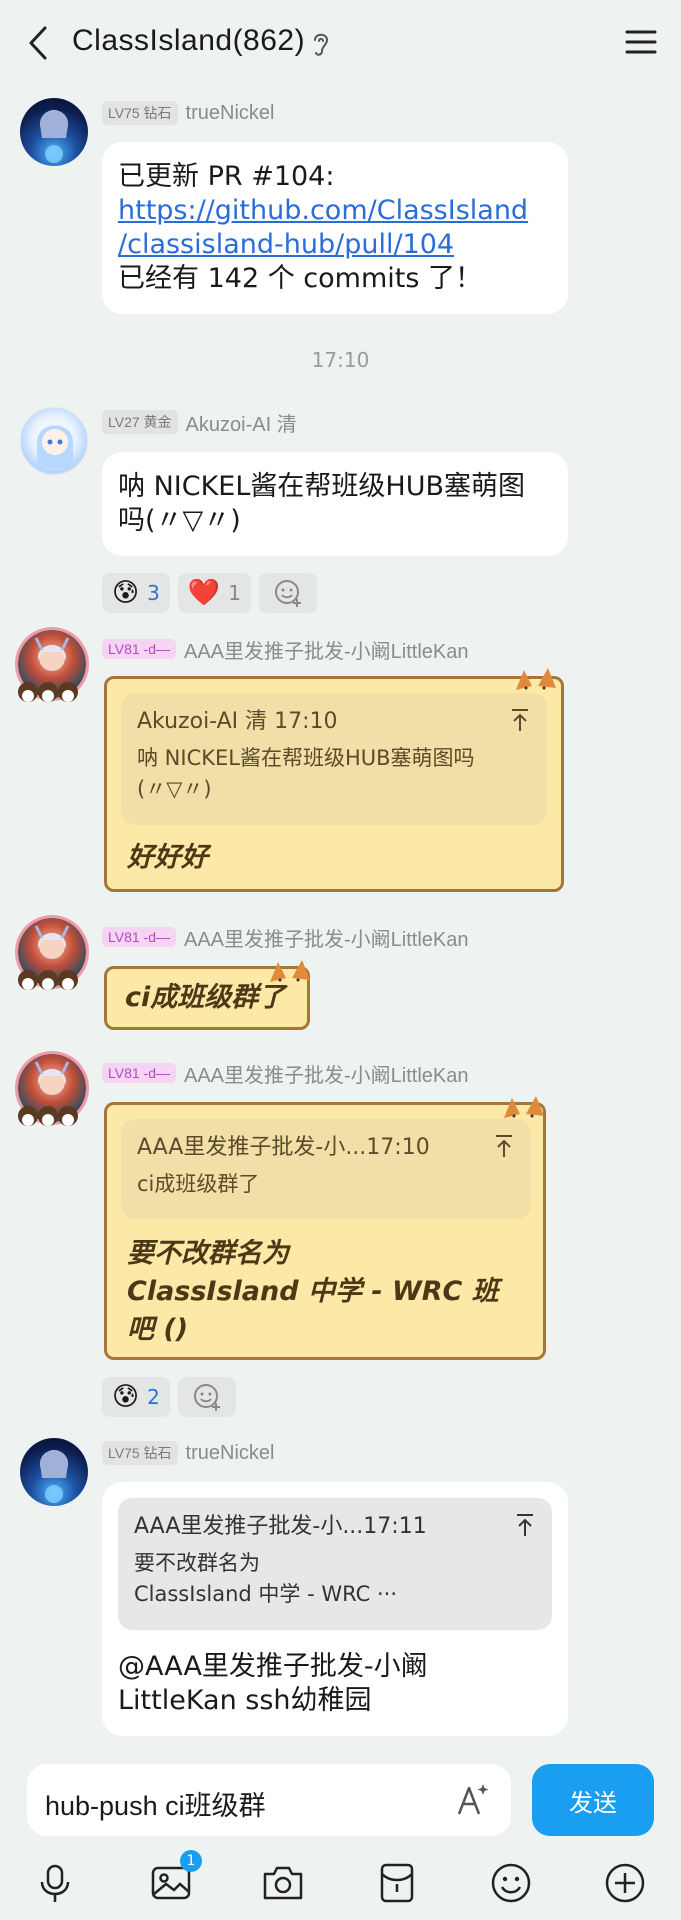 The image size is (681, 1920). Describe the element at coordinates (188, 41) in the screenshot. I see `chat-title: ClassIsland(862)` at that location.